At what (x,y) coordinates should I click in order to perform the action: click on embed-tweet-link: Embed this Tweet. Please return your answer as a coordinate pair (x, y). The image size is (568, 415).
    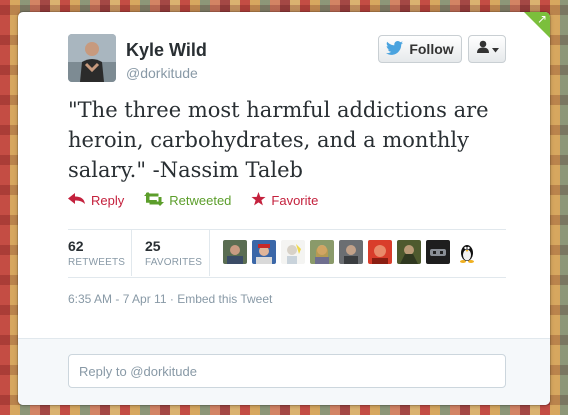
    Looking at the image, I should click on (224, 299).